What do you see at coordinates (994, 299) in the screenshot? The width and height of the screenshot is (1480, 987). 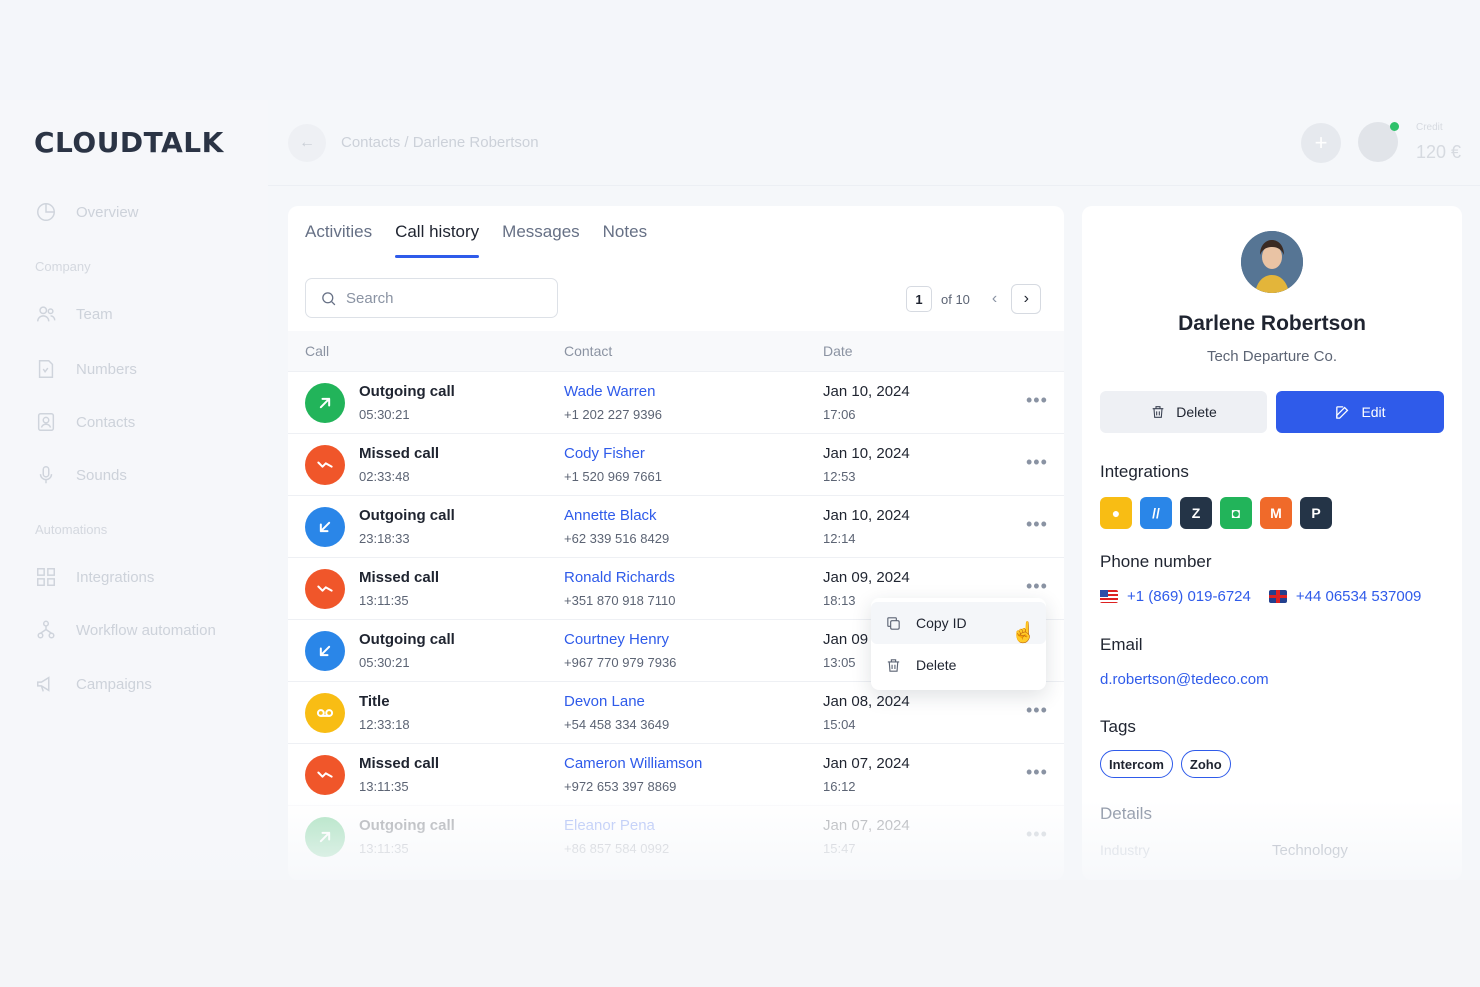 I see `chevron-left-icon: ‹` at bounding box center [994, 299].